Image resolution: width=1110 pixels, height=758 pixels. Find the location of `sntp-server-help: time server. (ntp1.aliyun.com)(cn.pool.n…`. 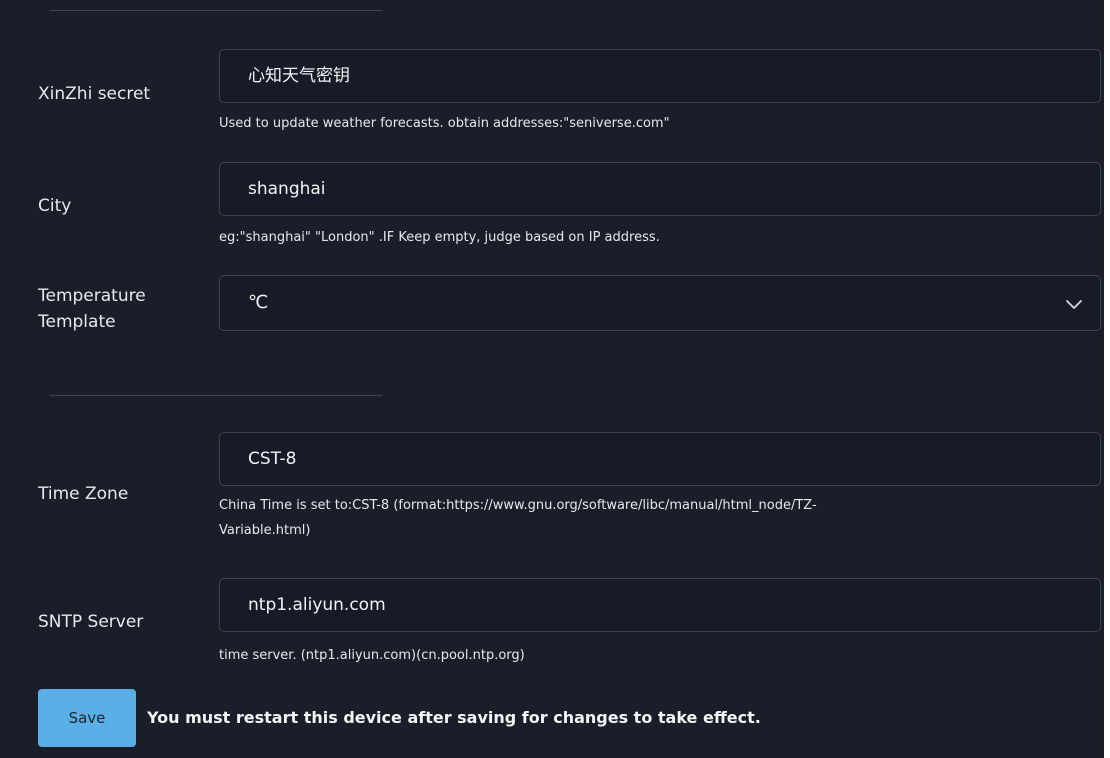

sntp-server-help: time server. (ntp1.aliyun.com)(cn.pool.n… is located at coordinates (372, 655).